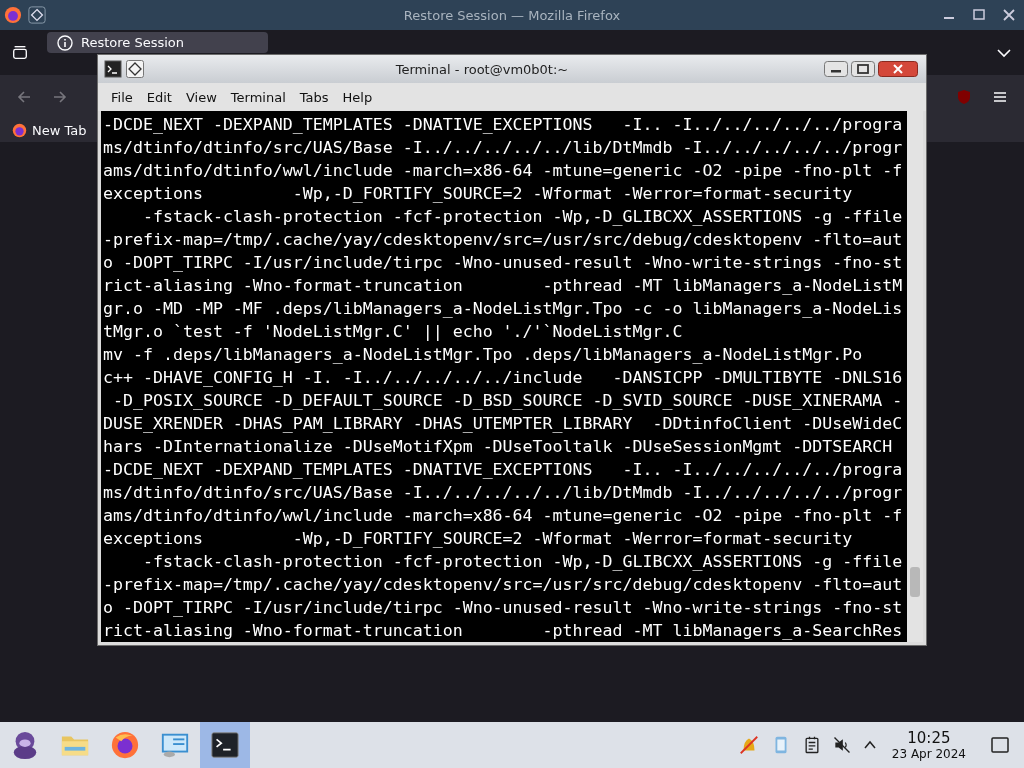 This screenshot has height=768, width=1024. What do you see at coordinates (393, 332) in the screenshot?
I see `terminal-line: tMgr.o `test -f 'NodeListMgr.C' || echo './'`NodeListMgr.C` at bounding box center [393, 332].